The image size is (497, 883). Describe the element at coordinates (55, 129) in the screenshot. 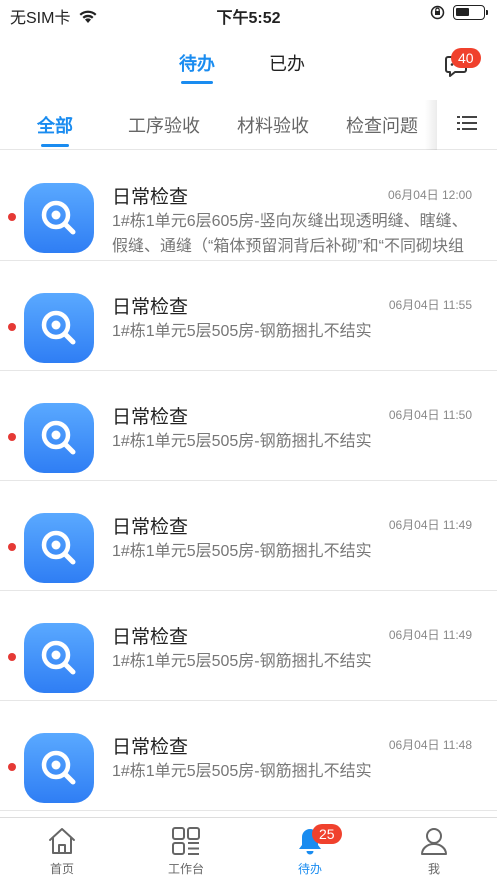

I see `category-all: 全部` at that location.